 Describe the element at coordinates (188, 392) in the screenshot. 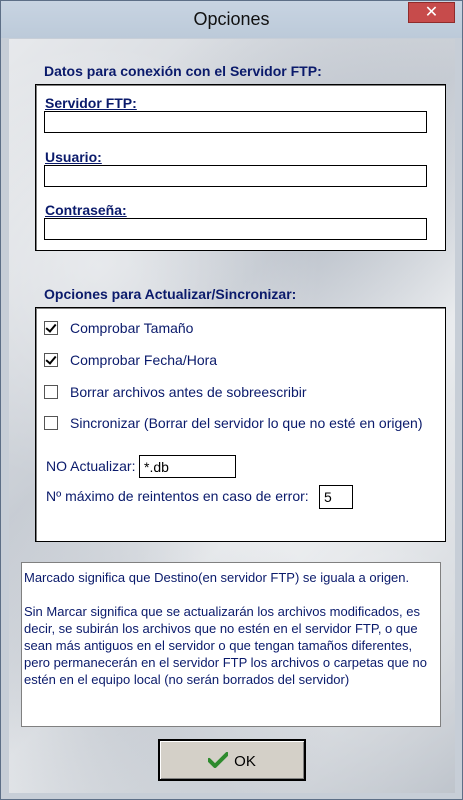

I see `delete-before-overwrite-label: Borrar archivos antes de sobreescribir` at that location.